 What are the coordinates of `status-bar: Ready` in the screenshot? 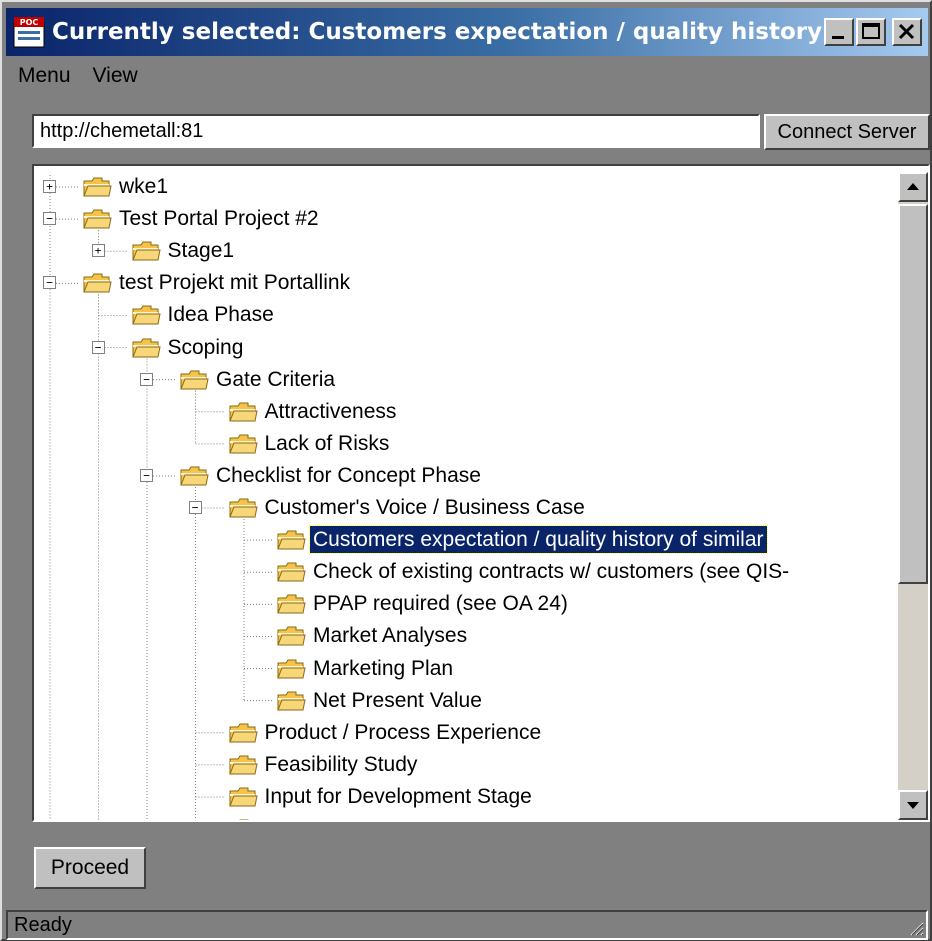 It's located at (467, 925).